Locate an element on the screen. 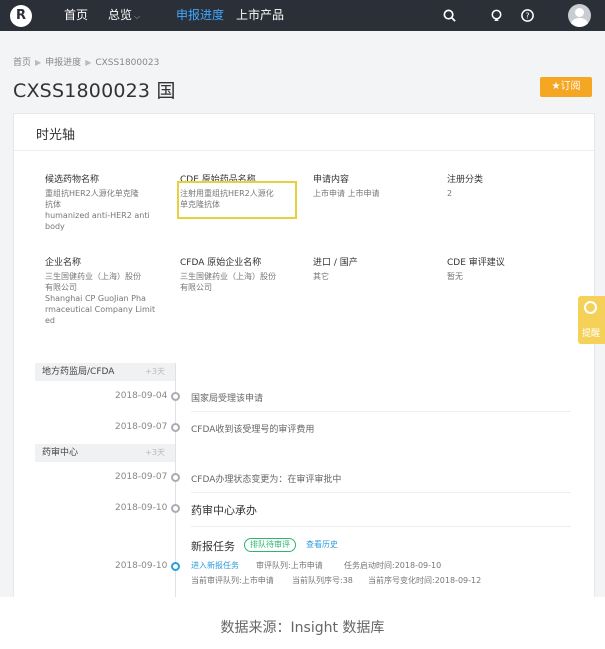  import-label: 进口 / 国产 is located at coordinates (335, 263).